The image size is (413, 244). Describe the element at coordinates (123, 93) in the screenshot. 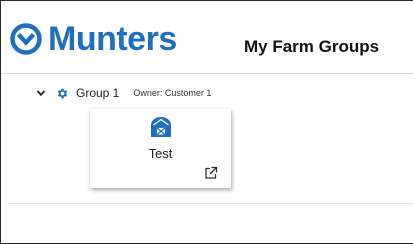

I see `group-row: Group 1 Owner: Customer 1` at that location.